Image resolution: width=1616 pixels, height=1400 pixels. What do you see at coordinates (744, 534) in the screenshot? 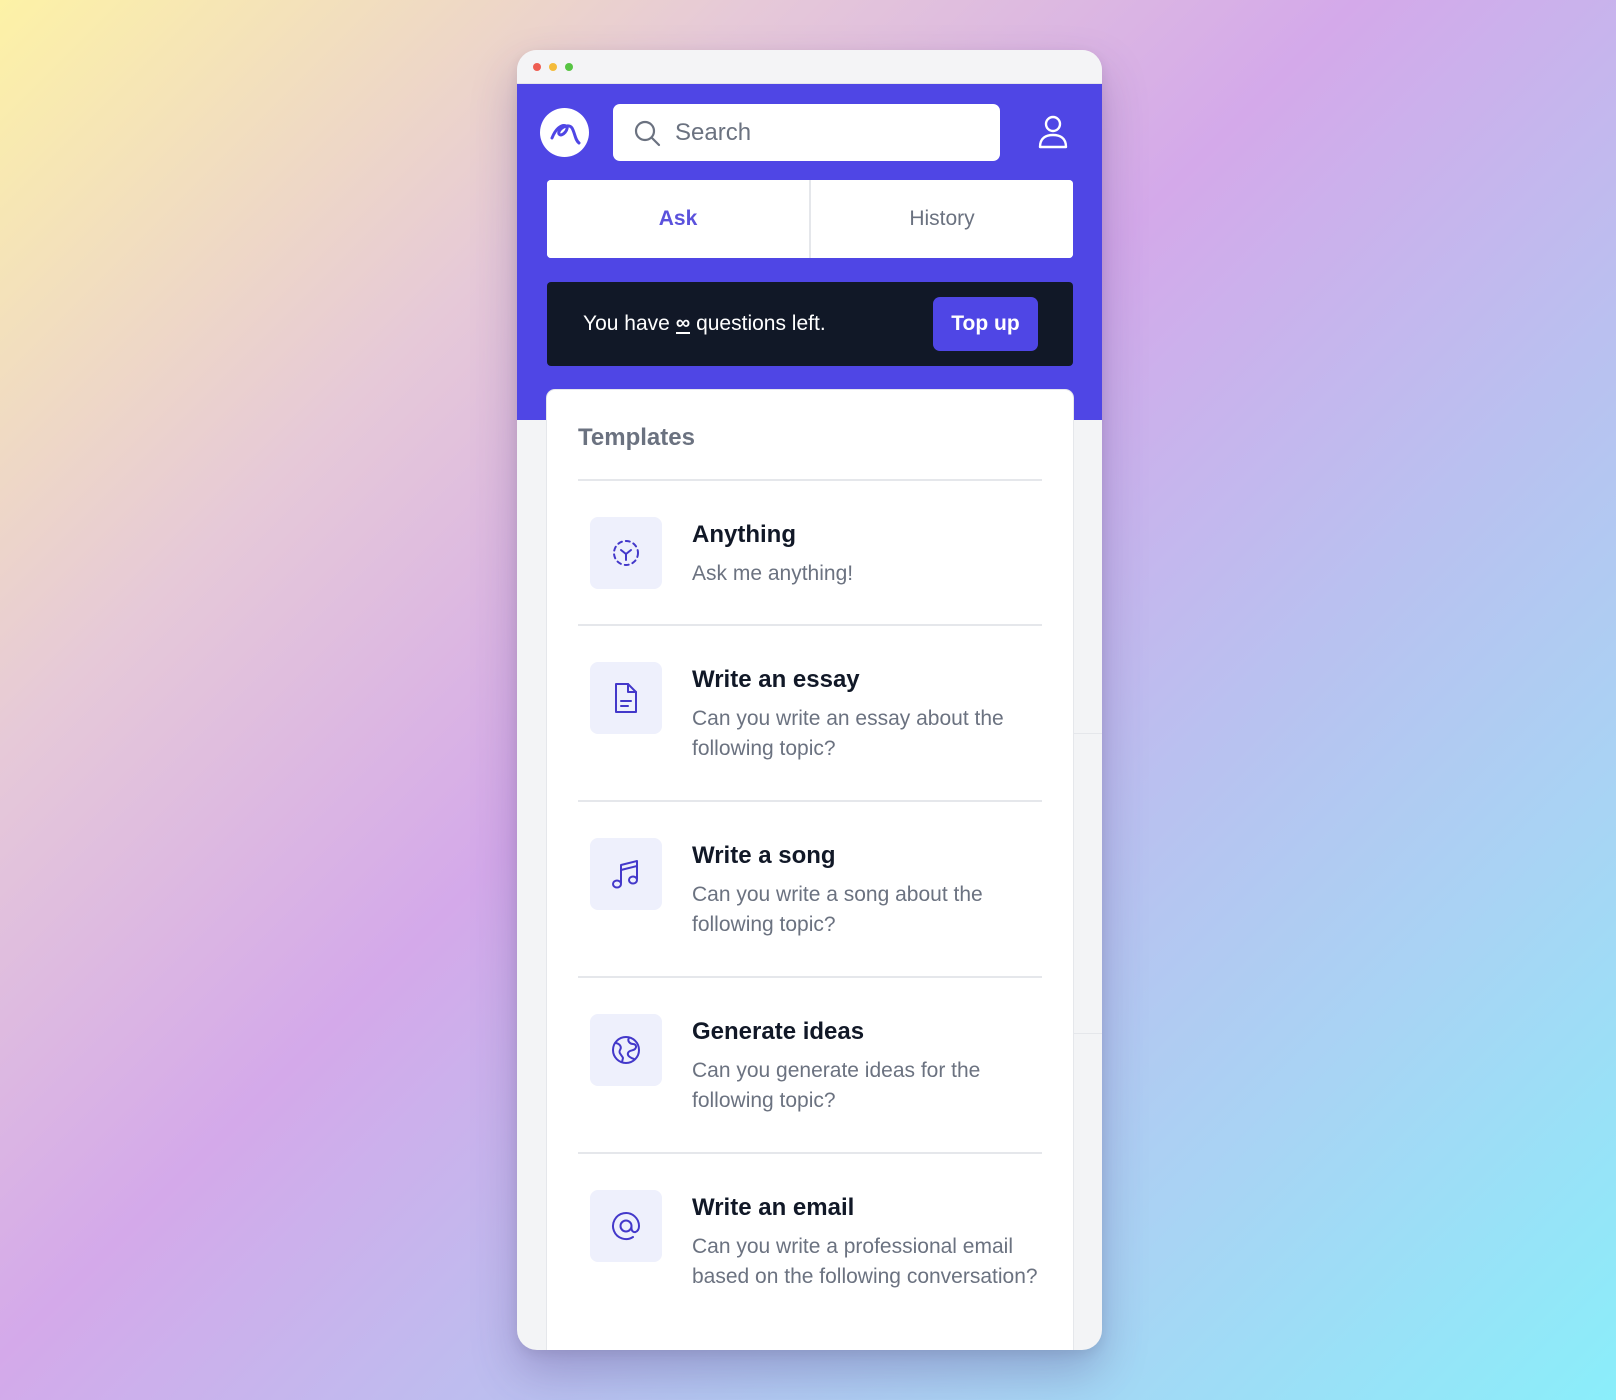
I see `template-title: Anything` at bounding box center [744, 534].